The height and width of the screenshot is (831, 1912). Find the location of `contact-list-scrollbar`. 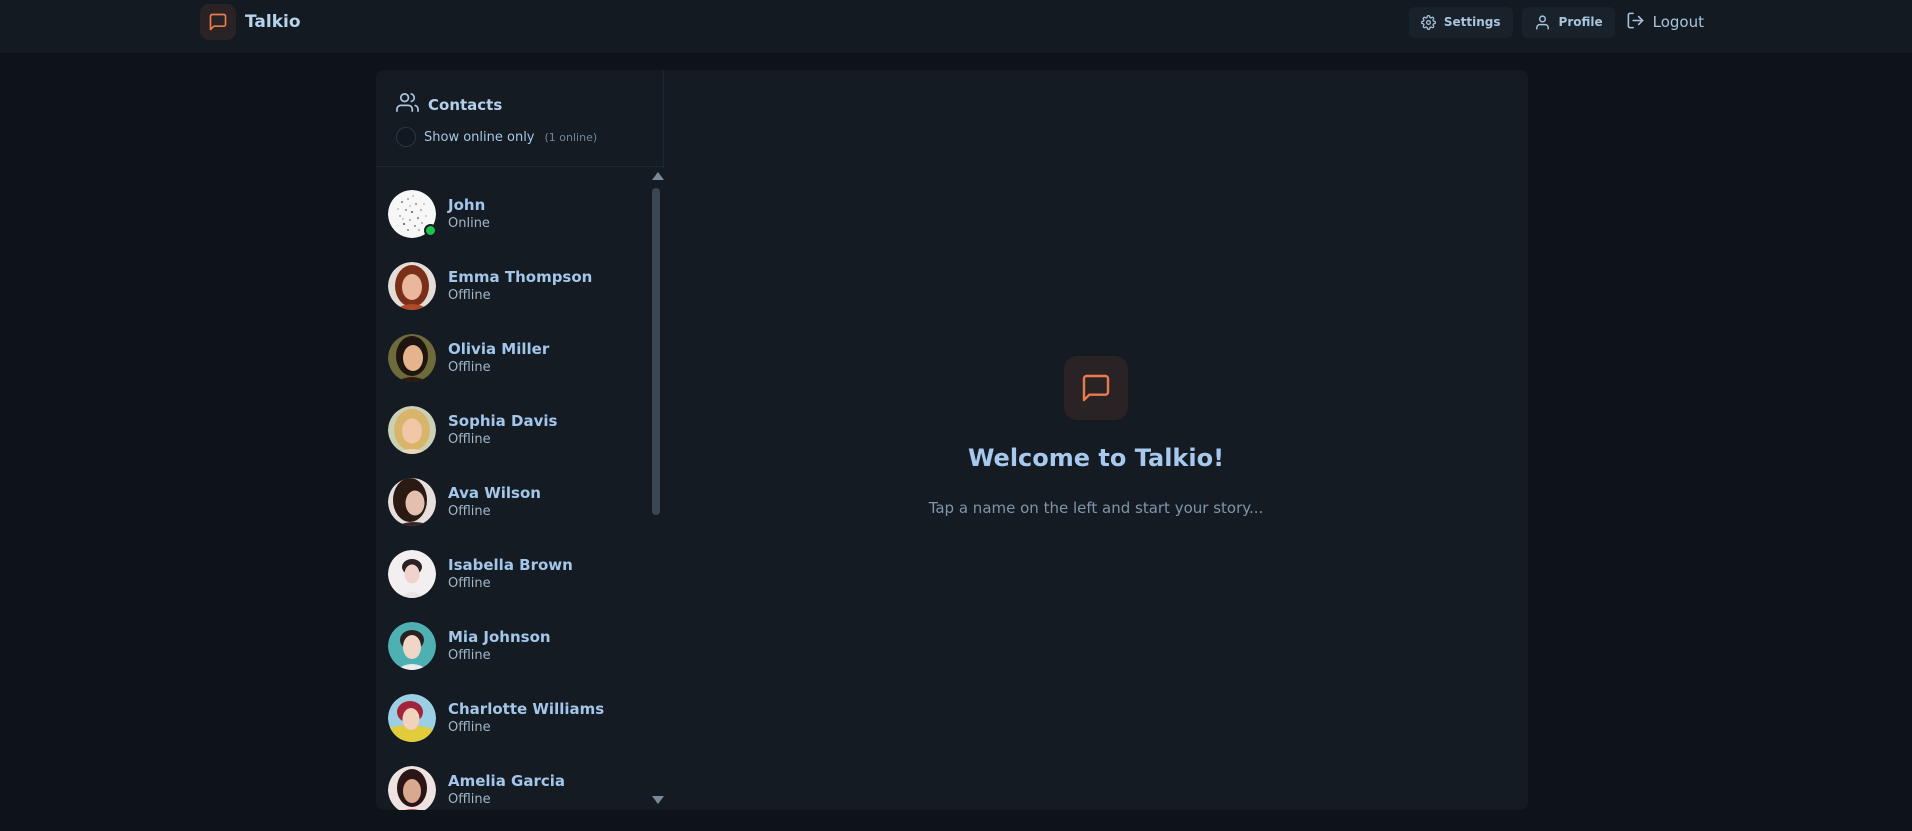

contact-list-scrollbar is located at coordinates (656, 489).